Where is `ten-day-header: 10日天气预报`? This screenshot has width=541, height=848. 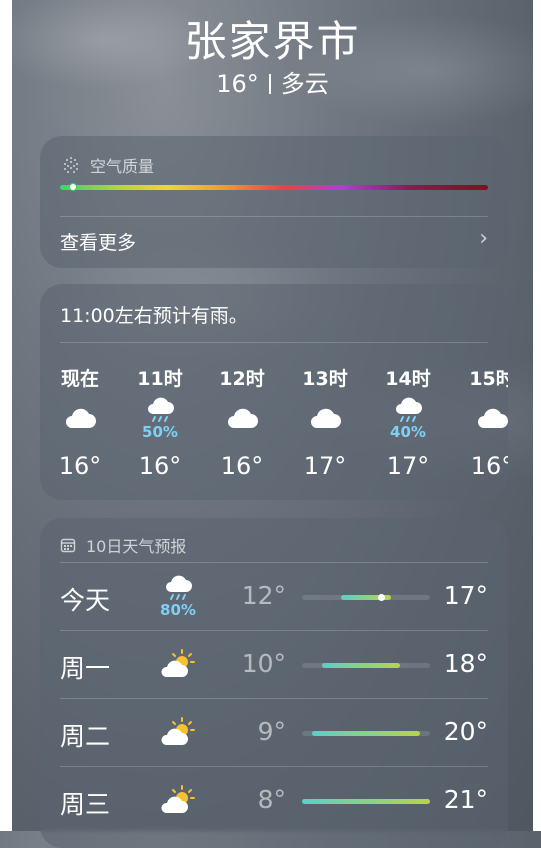 ten-day-header: 10日天气预报 is located at coordinates (123, 545).